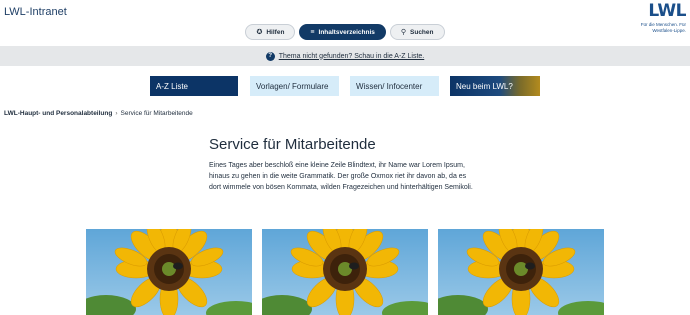  Describe the element at coordinates (495, 86) in the screenshot. I see `tab-neu-beim-lwl: Neu beim LWL?` at that location.